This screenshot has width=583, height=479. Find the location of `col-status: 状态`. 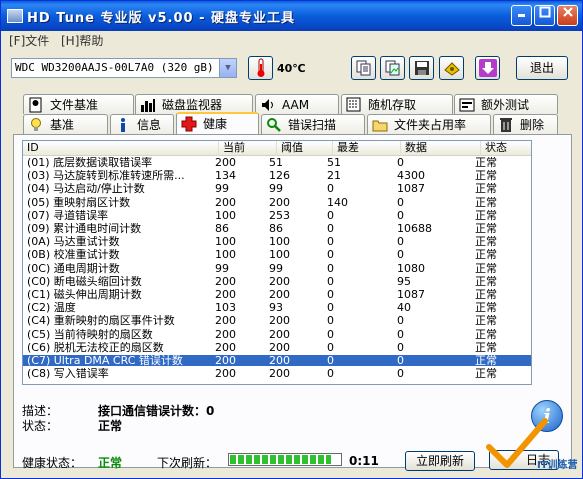

col-status: 状态 is located at coordinates (506, 148).